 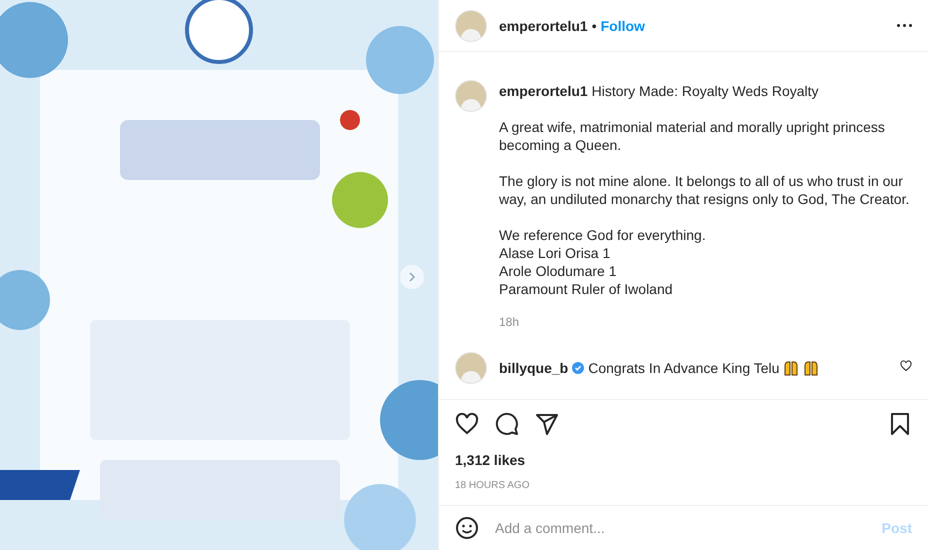 I want to click on post-time: 18 HOURS AGO, so click(x=492, y=486).